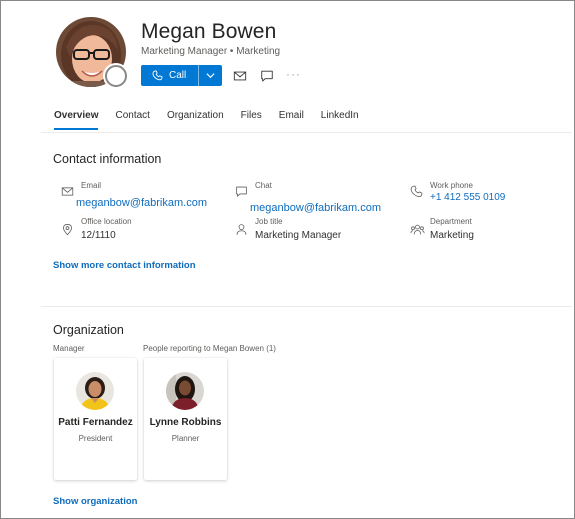 The image size is (575, 519). I want to click on email-link: meganbow@fabrikam.com, so click(141, 203).